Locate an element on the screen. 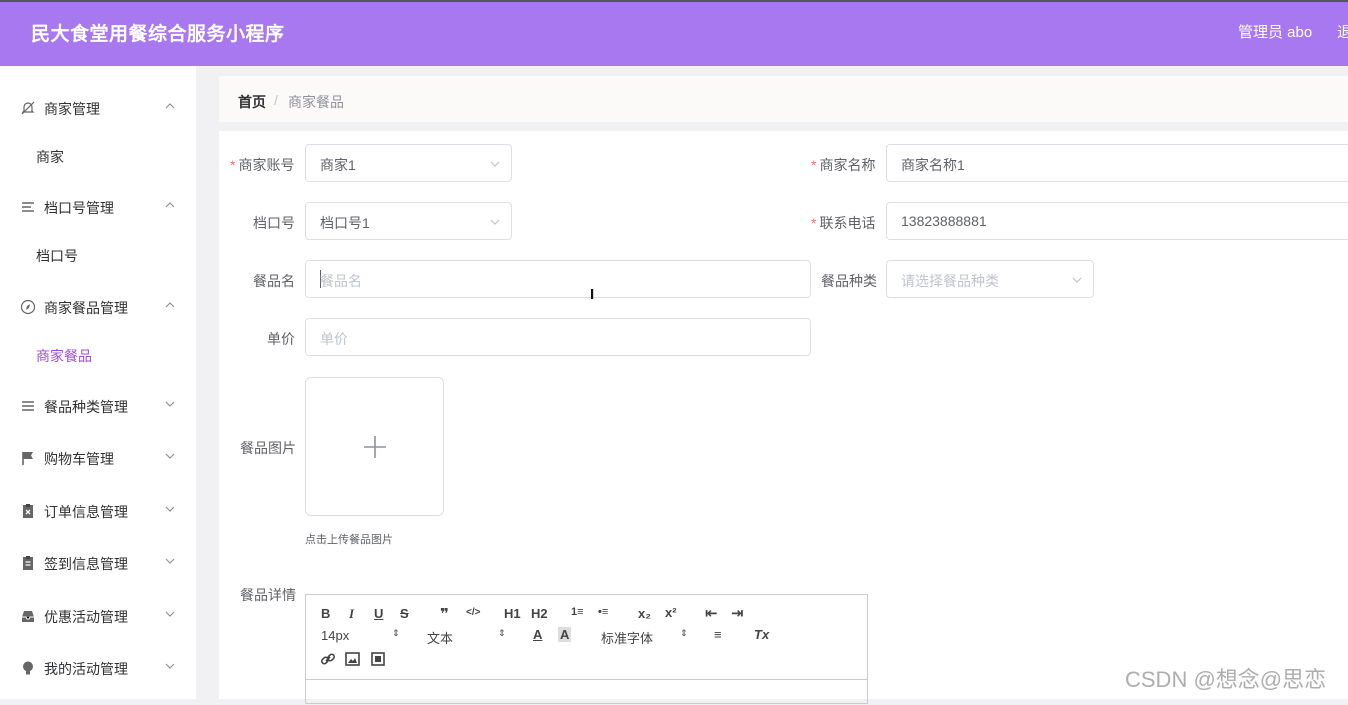  price-placeholder: 单价 is located at coordinates (334, 339).